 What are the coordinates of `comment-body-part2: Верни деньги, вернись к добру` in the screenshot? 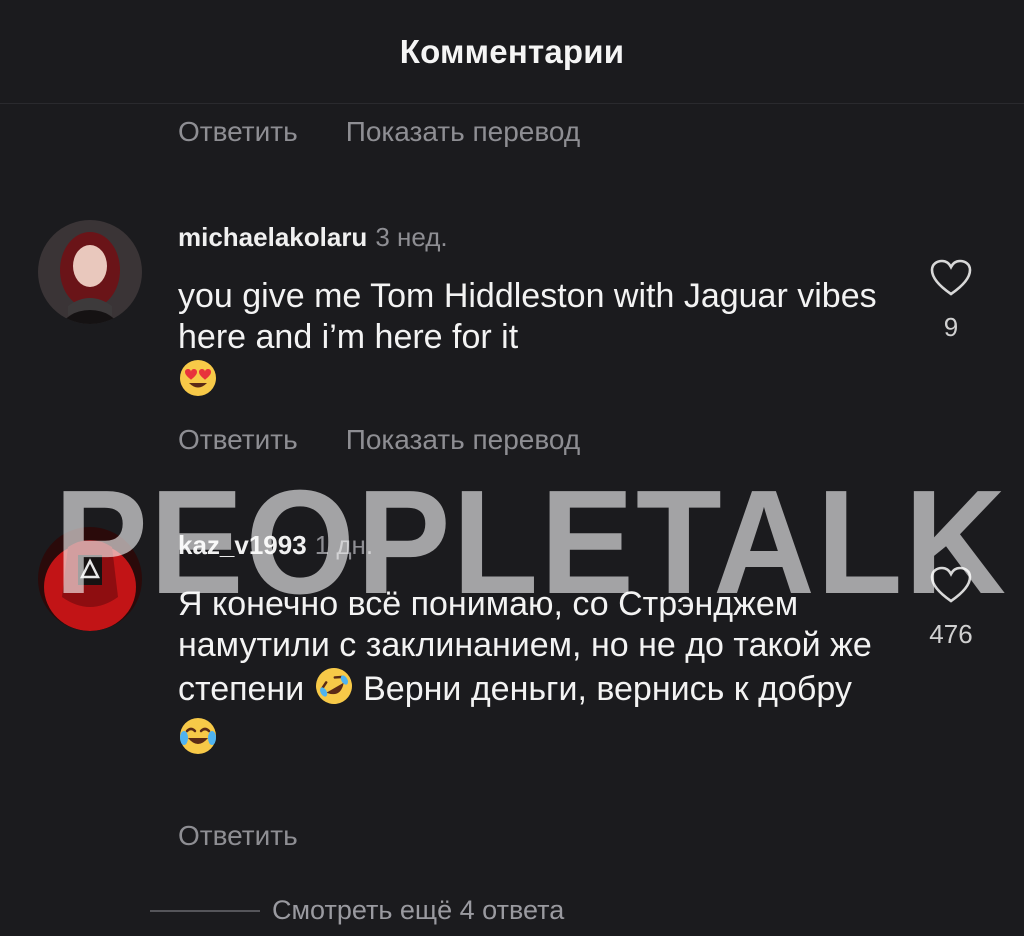 It's located at (607, 689).